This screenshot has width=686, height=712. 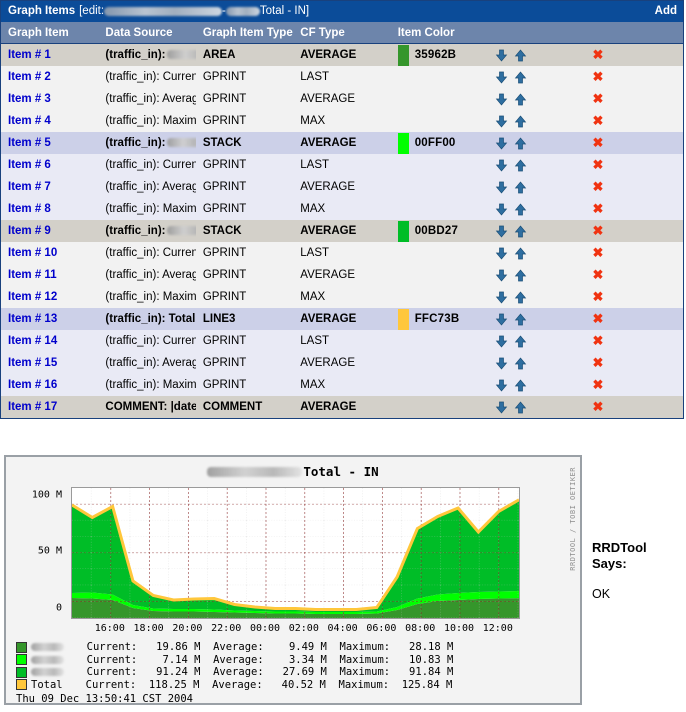 What do you see at coordinates (439, 275) in the screenshot?
I see `cell-item-color` at bounding box center [439, 275].